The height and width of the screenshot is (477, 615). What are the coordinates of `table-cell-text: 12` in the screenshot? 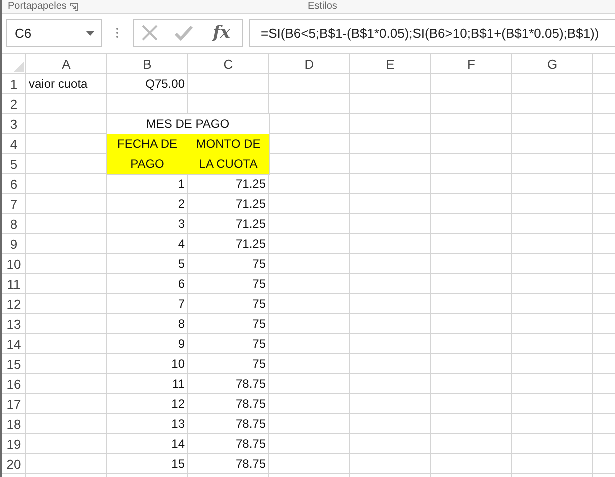 It's located at (178, 404).